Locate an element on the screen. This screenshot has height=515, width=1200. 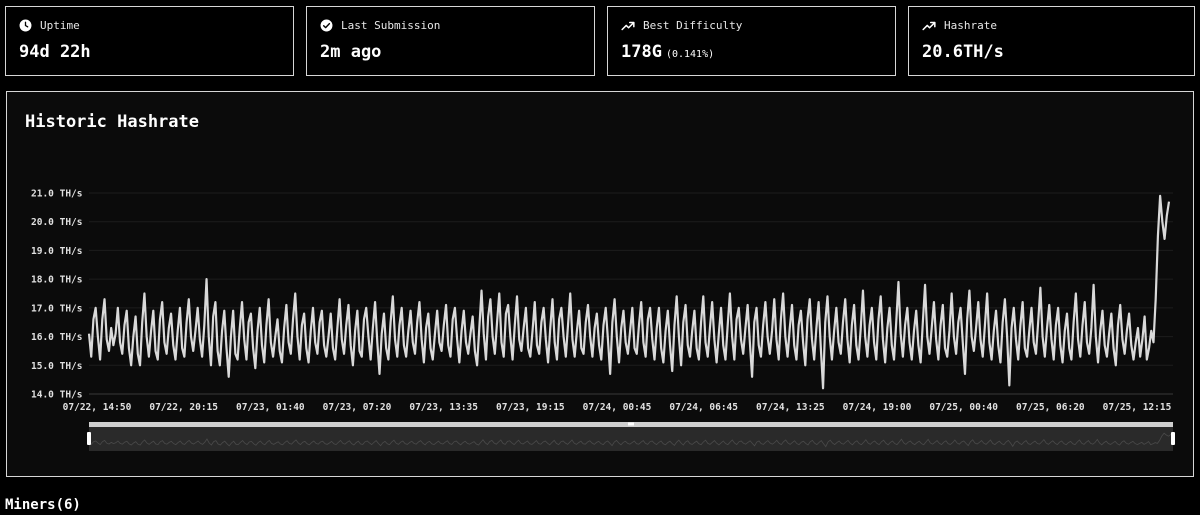
stat-value: 178G (0.141%) is located at coordinates (667, 52).